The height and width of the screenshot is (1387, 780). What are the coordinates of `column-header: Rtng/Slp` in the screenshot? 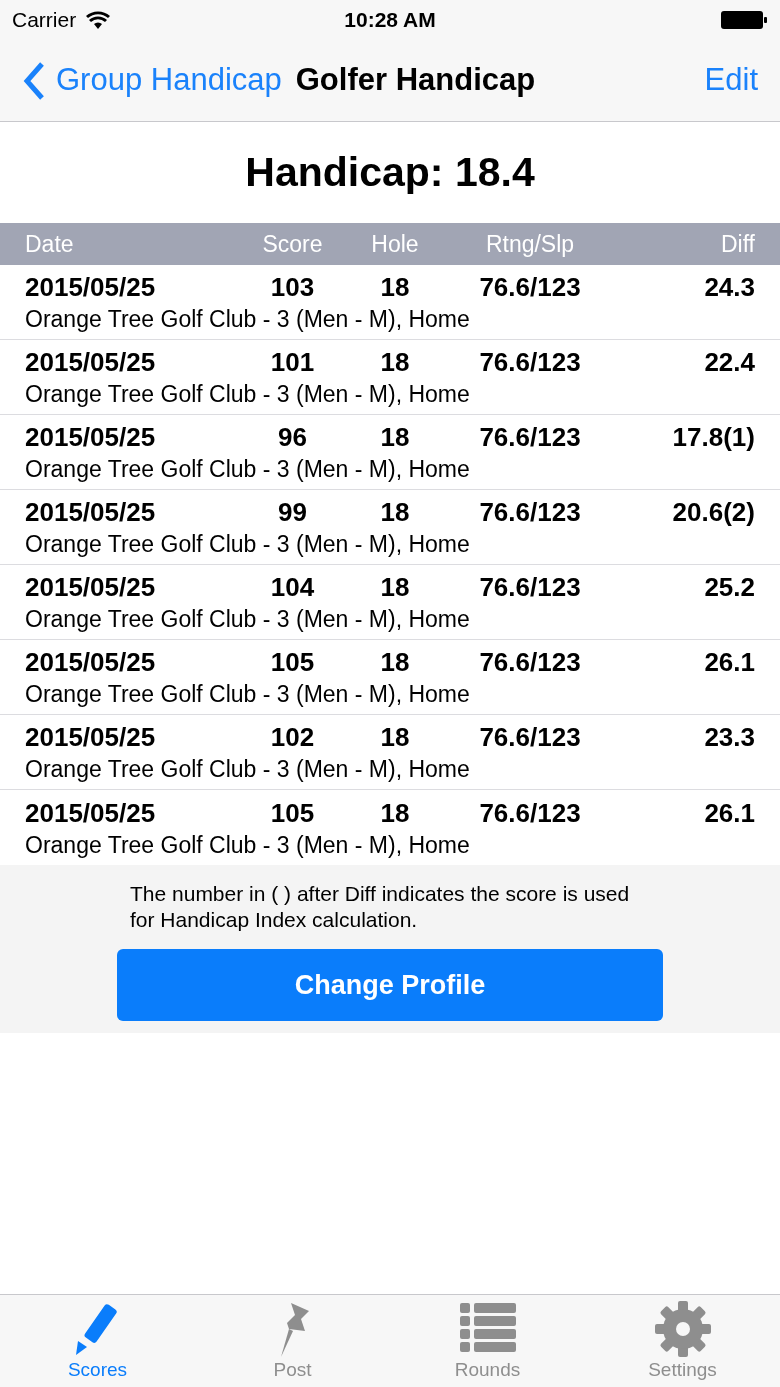 It's located at (530, 244).